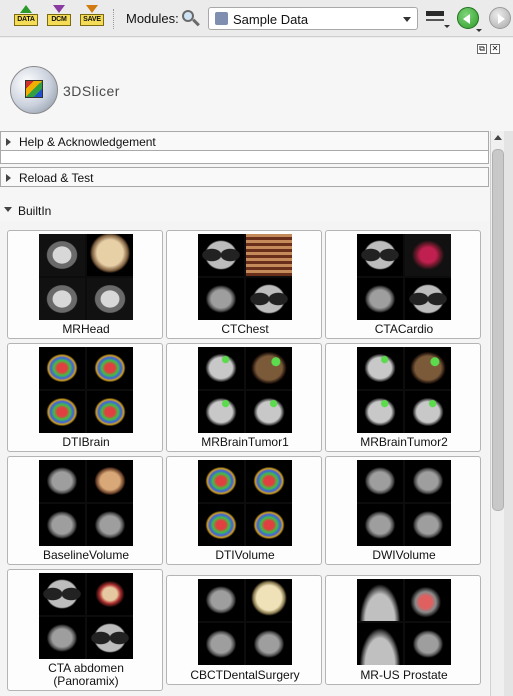 This screenshot has width=513, height=696. Describe the element at coordinates (35, 211) in the screenshot. I see `builtin-section-label: BuiltIn` at that location.